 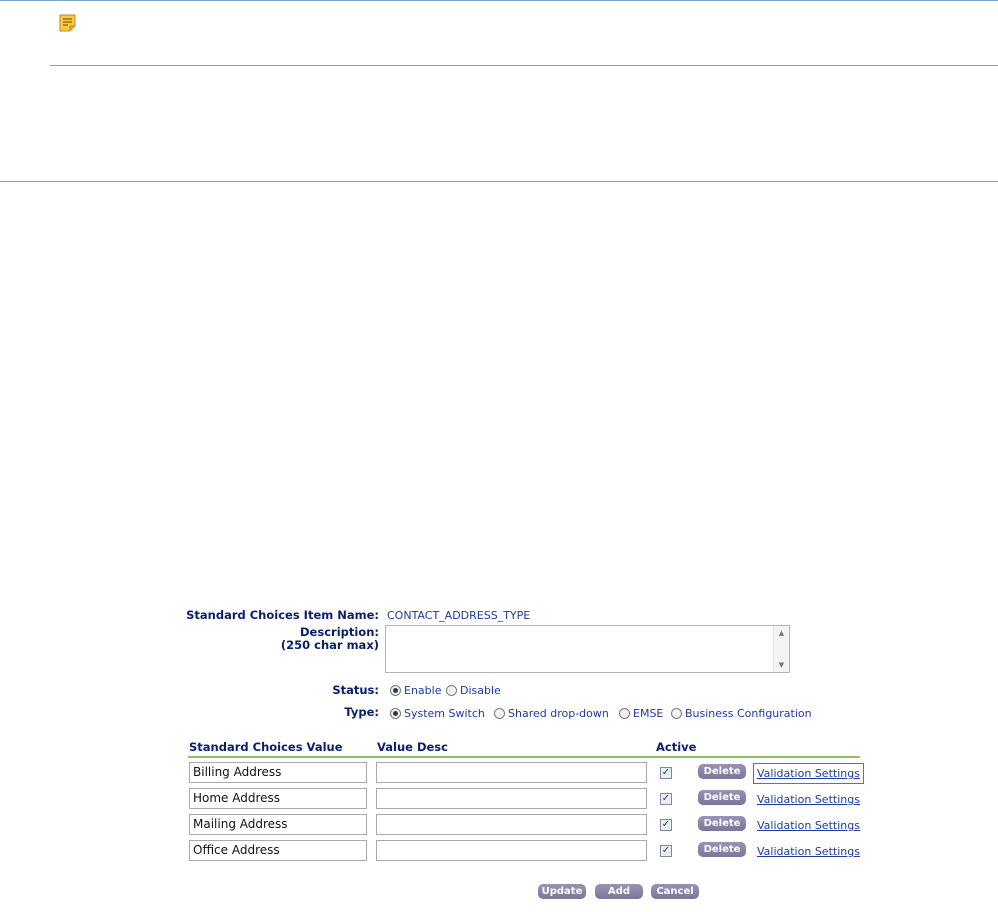 What do you see at coordinates (423, 690) in the screenshot?
I see `status-enable-label: Enable` at bounding box center [423, 690].